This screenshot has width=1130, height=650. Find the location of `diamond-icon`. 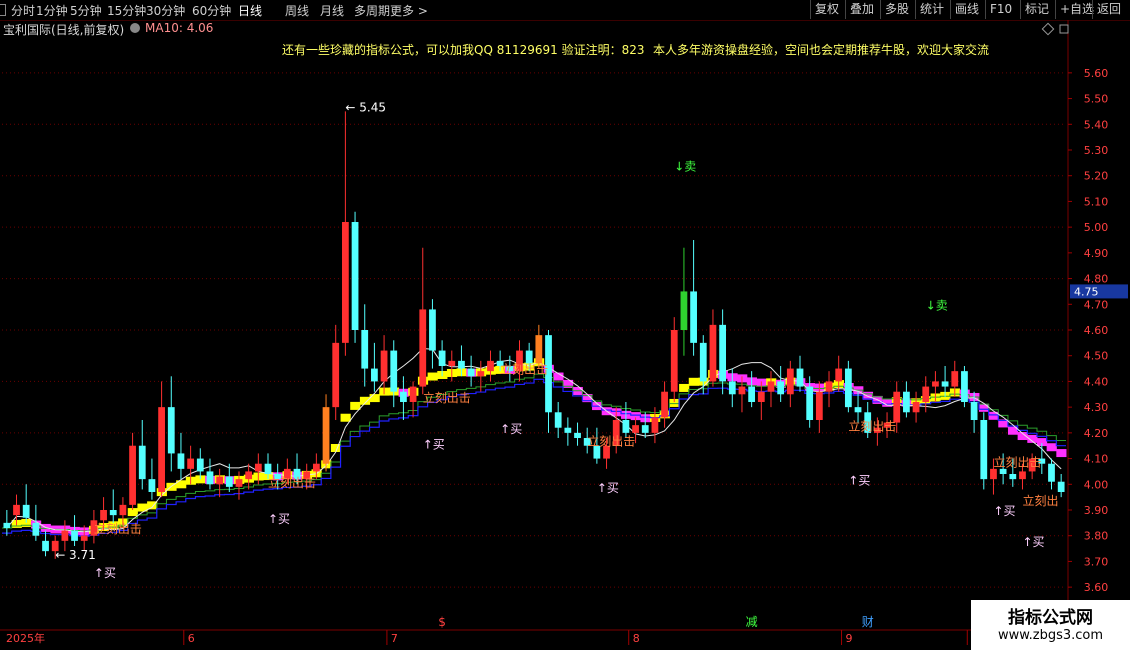

diamond-icon is located at coordinates (1048, 29).